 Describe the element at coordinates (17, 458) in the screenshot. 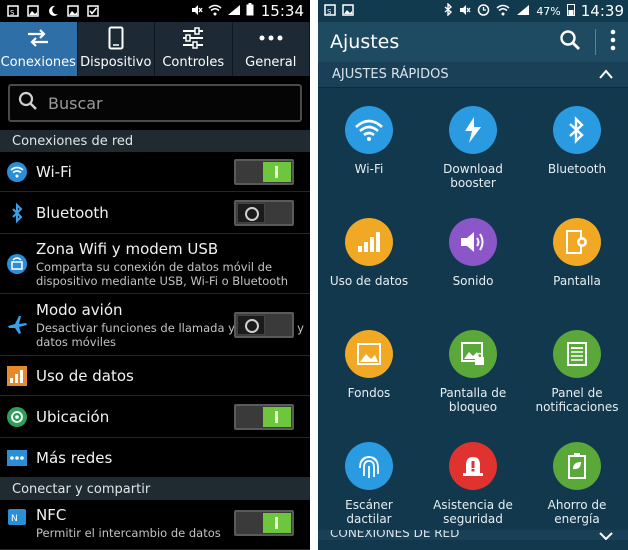

I see `more-networks-icon` at that location.